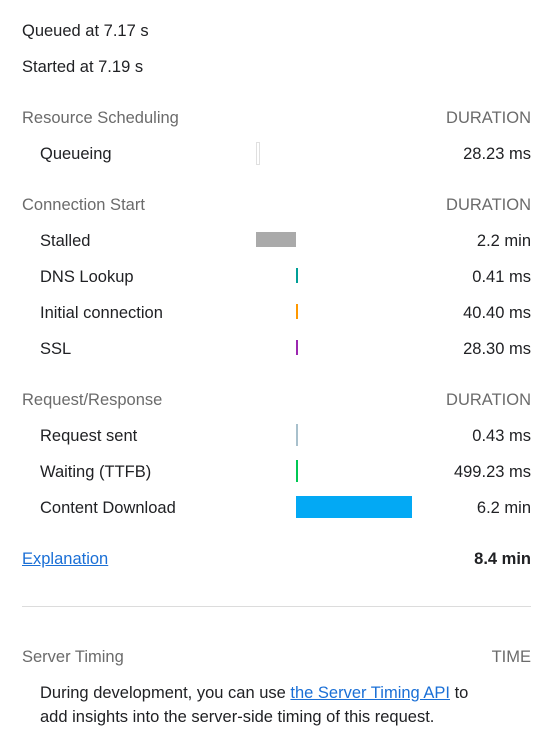 The image size is (557, 744). Describe the element at coordinates (56, 349) in the screenshot. I see `row-label: SSL` at that location.